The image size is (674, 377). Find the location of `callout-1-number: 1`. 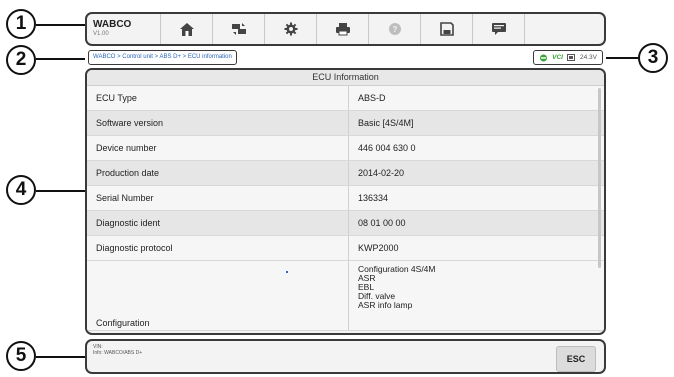

callout-1-number: 1 is located at coordinates (21, 23).